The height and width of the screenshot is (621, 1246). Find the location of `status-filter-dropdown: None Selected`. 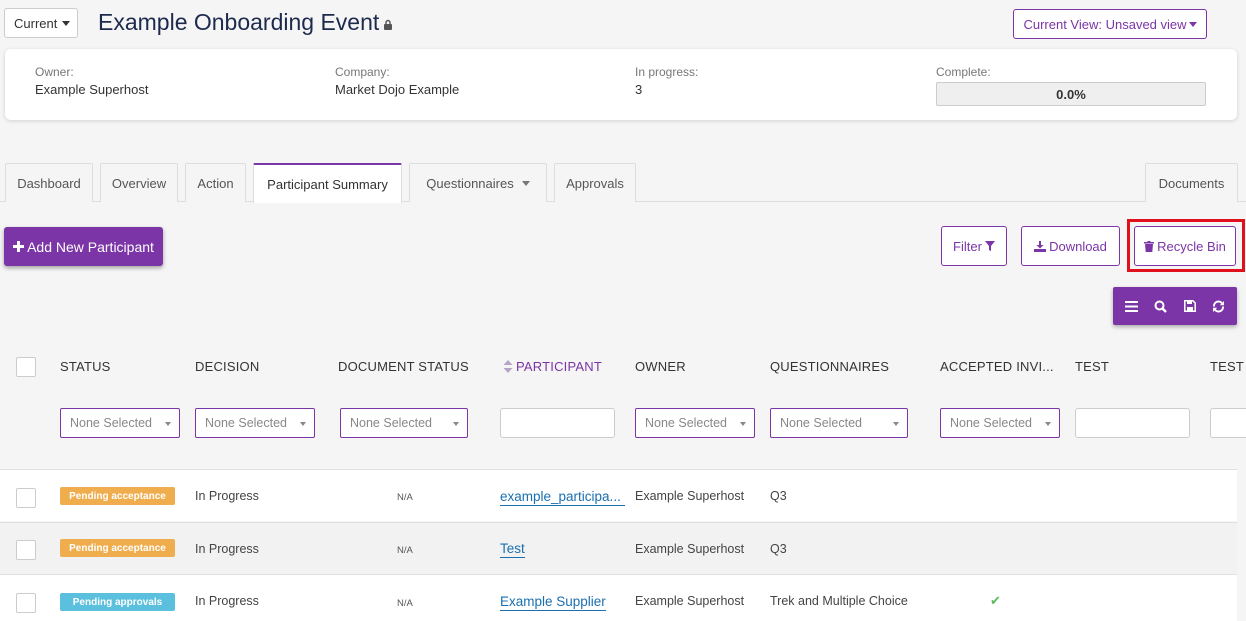

status-filter-dropdown: None Selected is located at coordinates (120, 423).